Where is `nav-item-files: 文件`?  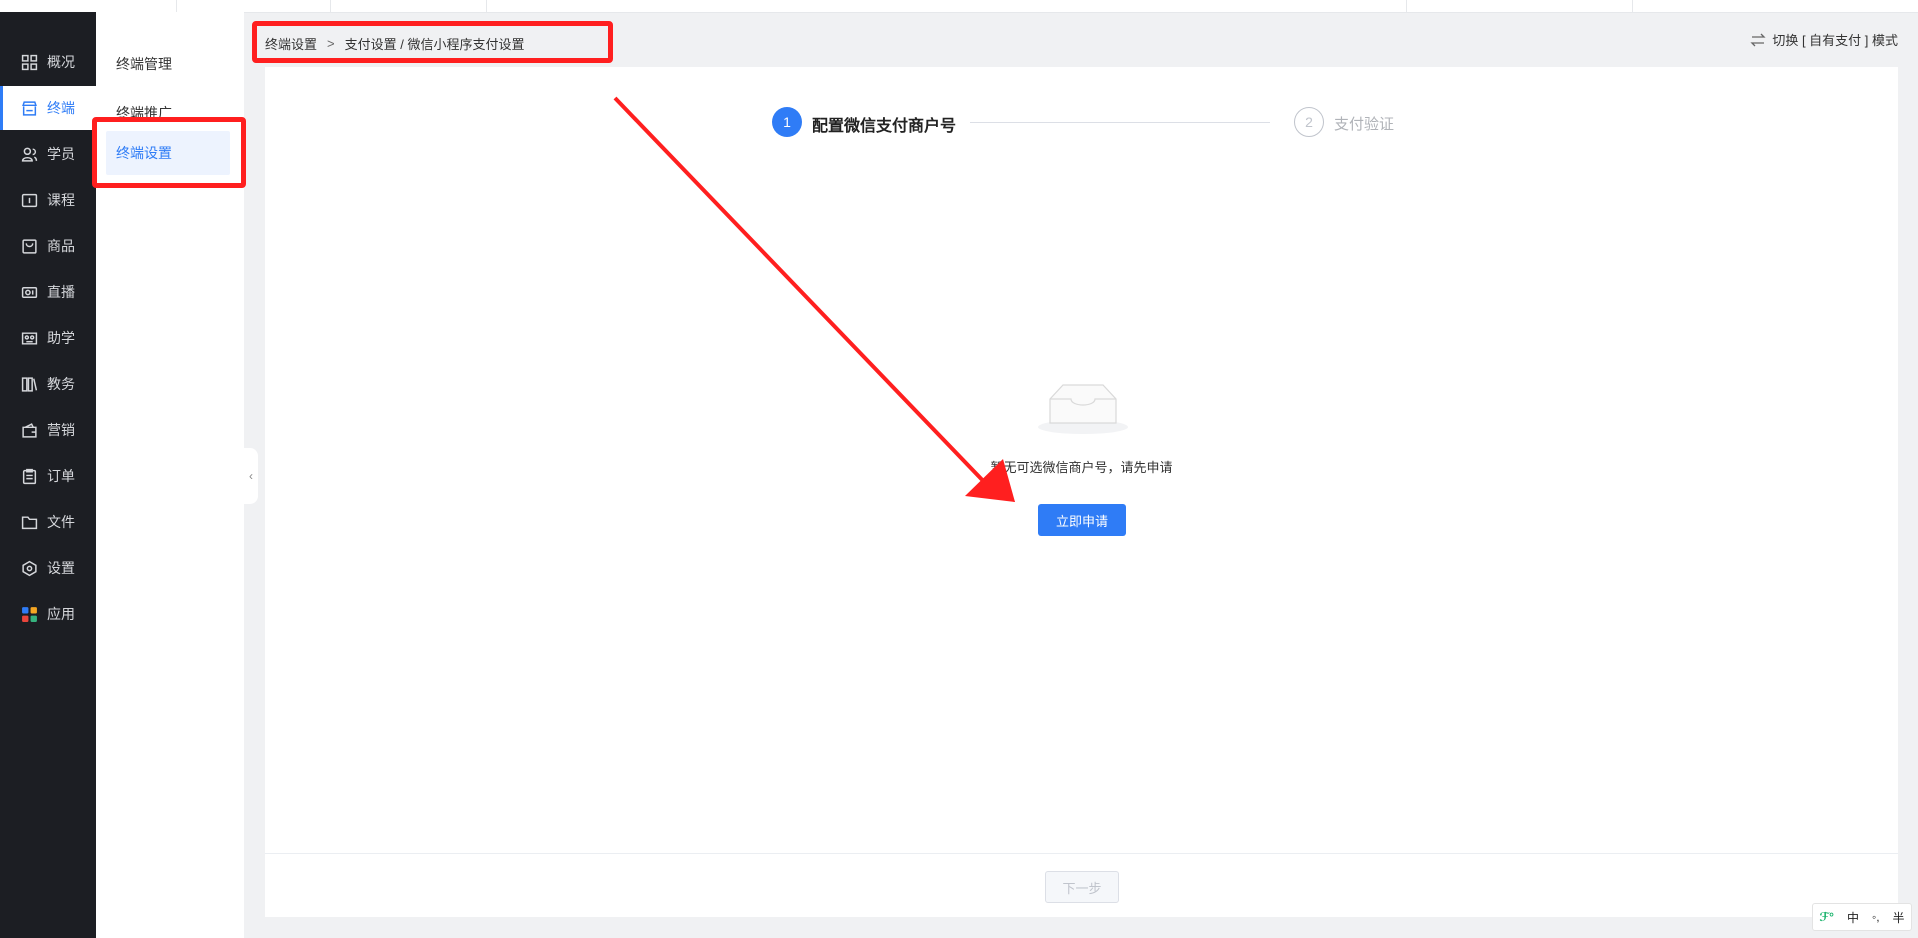 nav-item-files: 文件 is located at coordinates (48, 522).